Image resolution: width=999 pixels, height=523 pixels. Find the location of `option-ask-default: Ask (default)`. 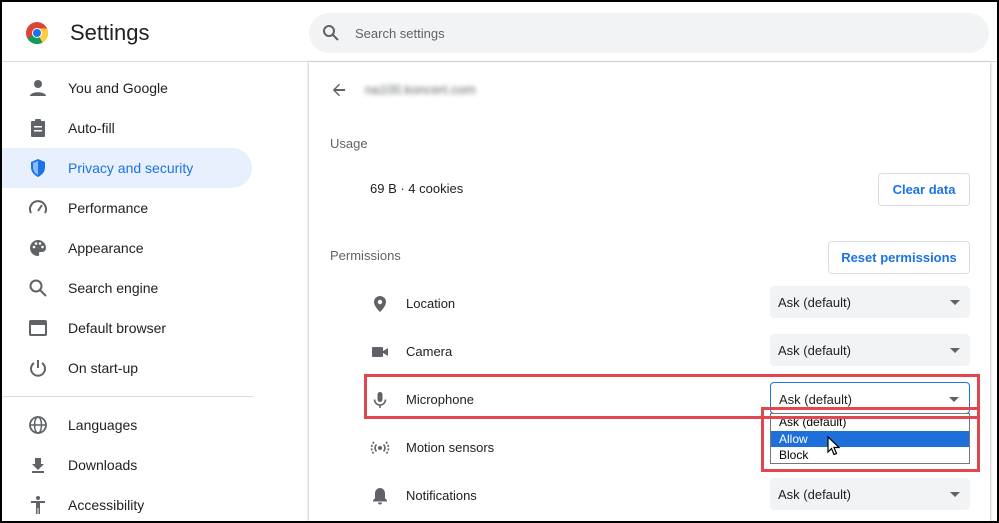

option-ask-default: Ask (default) is located at coordinates (870, 422).